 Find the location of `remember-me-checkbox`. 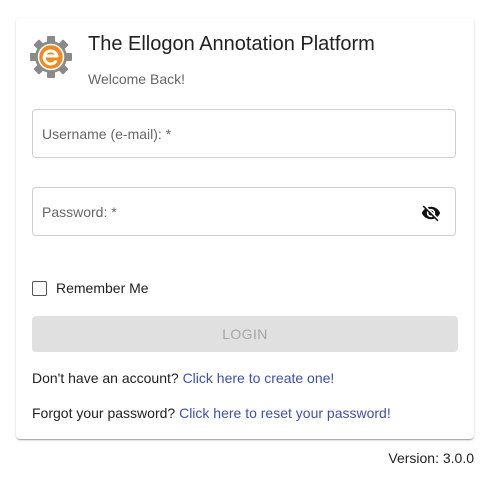

remember-me-checkbox is located at coordinates (39, 288).